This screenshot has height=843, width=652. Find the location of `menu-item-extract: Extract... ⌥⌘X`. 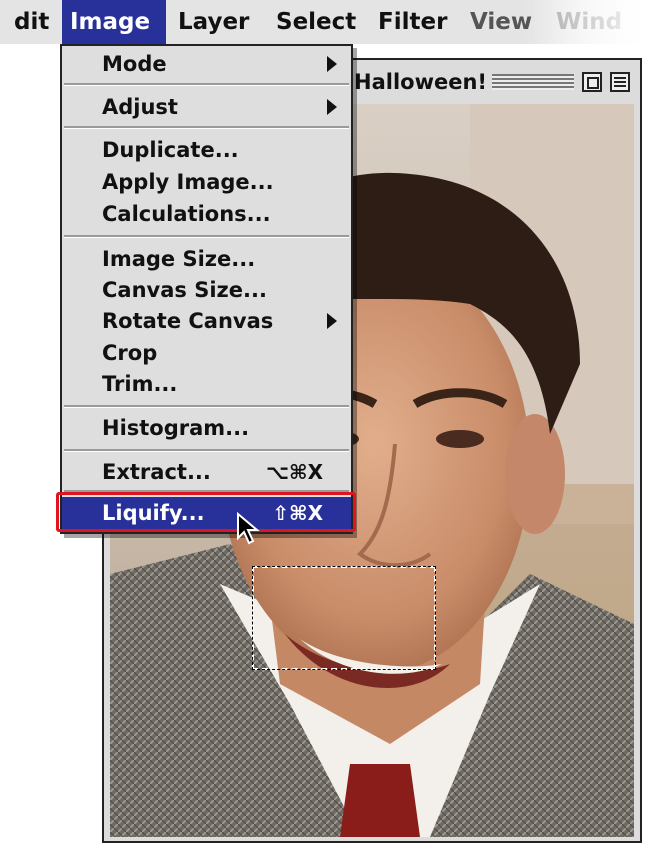

menu-item-extract: Extract... ⌥⌘X is located at coordinates (206, 472).